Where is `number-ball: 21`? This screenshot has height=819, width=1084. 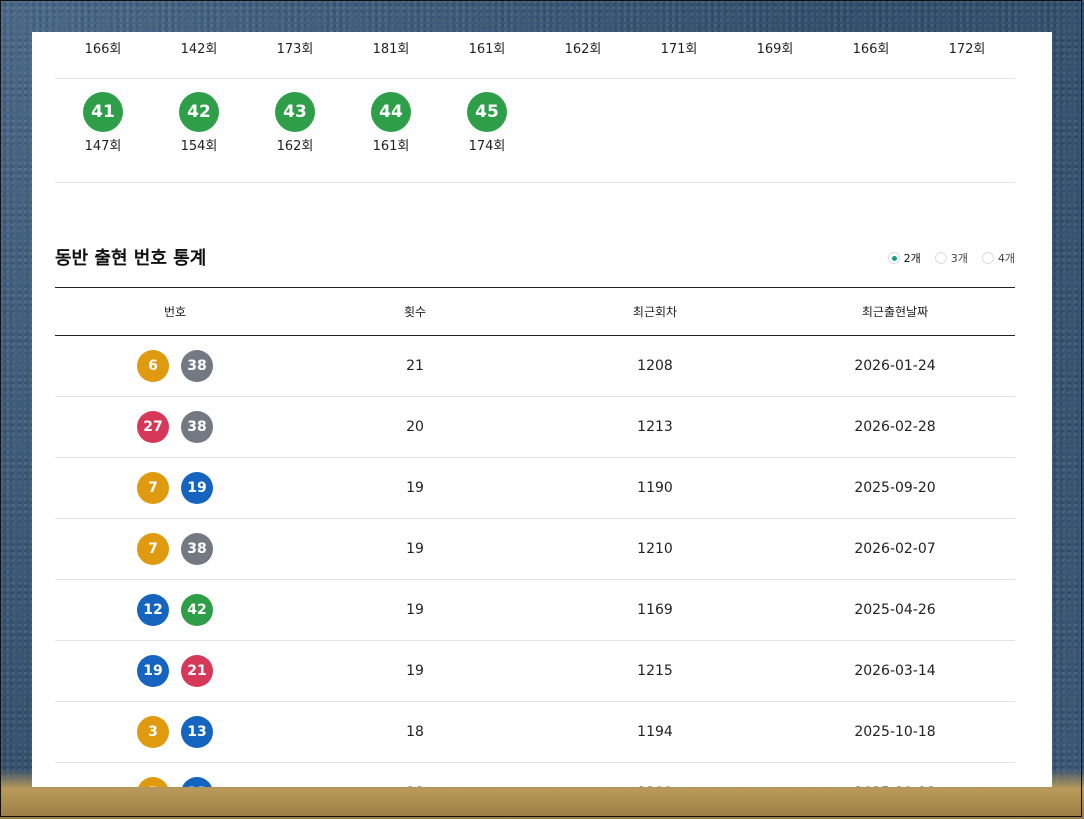
number-ball: 21 is located at coordinates (197, 671).